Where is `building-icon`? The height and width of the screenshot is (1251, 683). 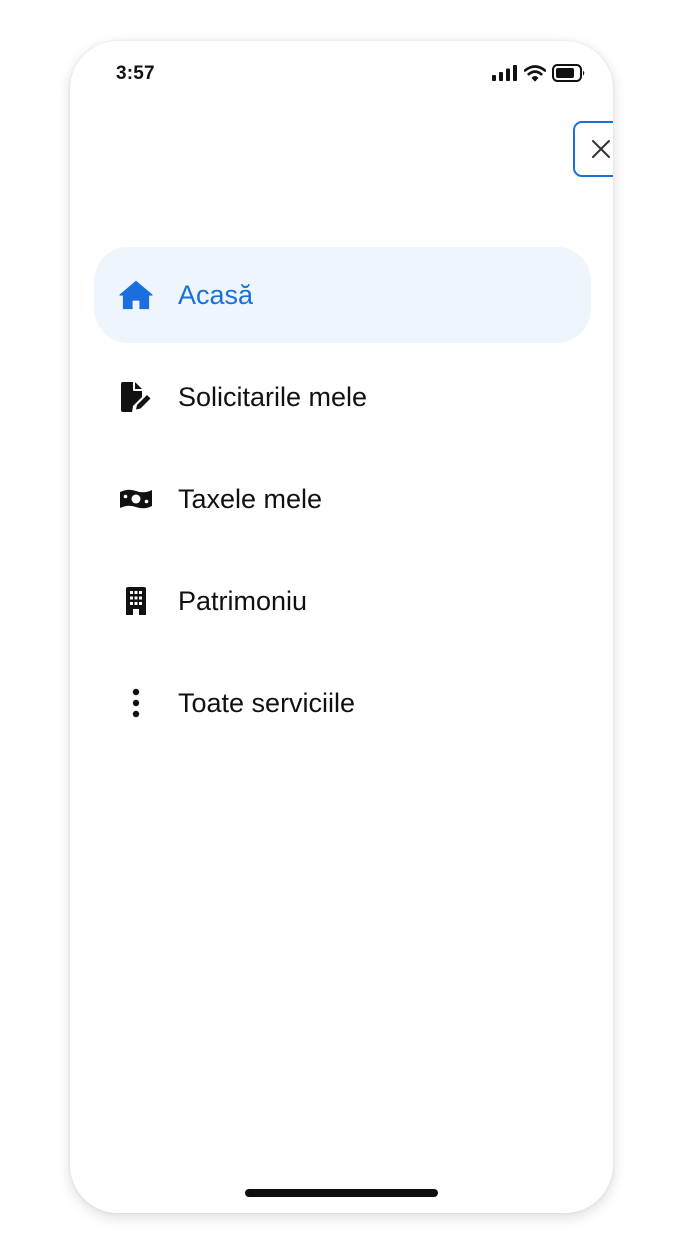
building-icon is located at coordinates (136, 601).